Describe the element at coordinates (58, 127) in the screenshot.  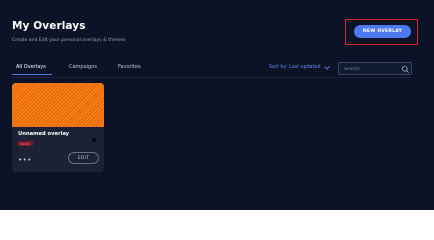
I see `overlay-card: Unnamed overlay BASIC ••• EDIT` at that location.